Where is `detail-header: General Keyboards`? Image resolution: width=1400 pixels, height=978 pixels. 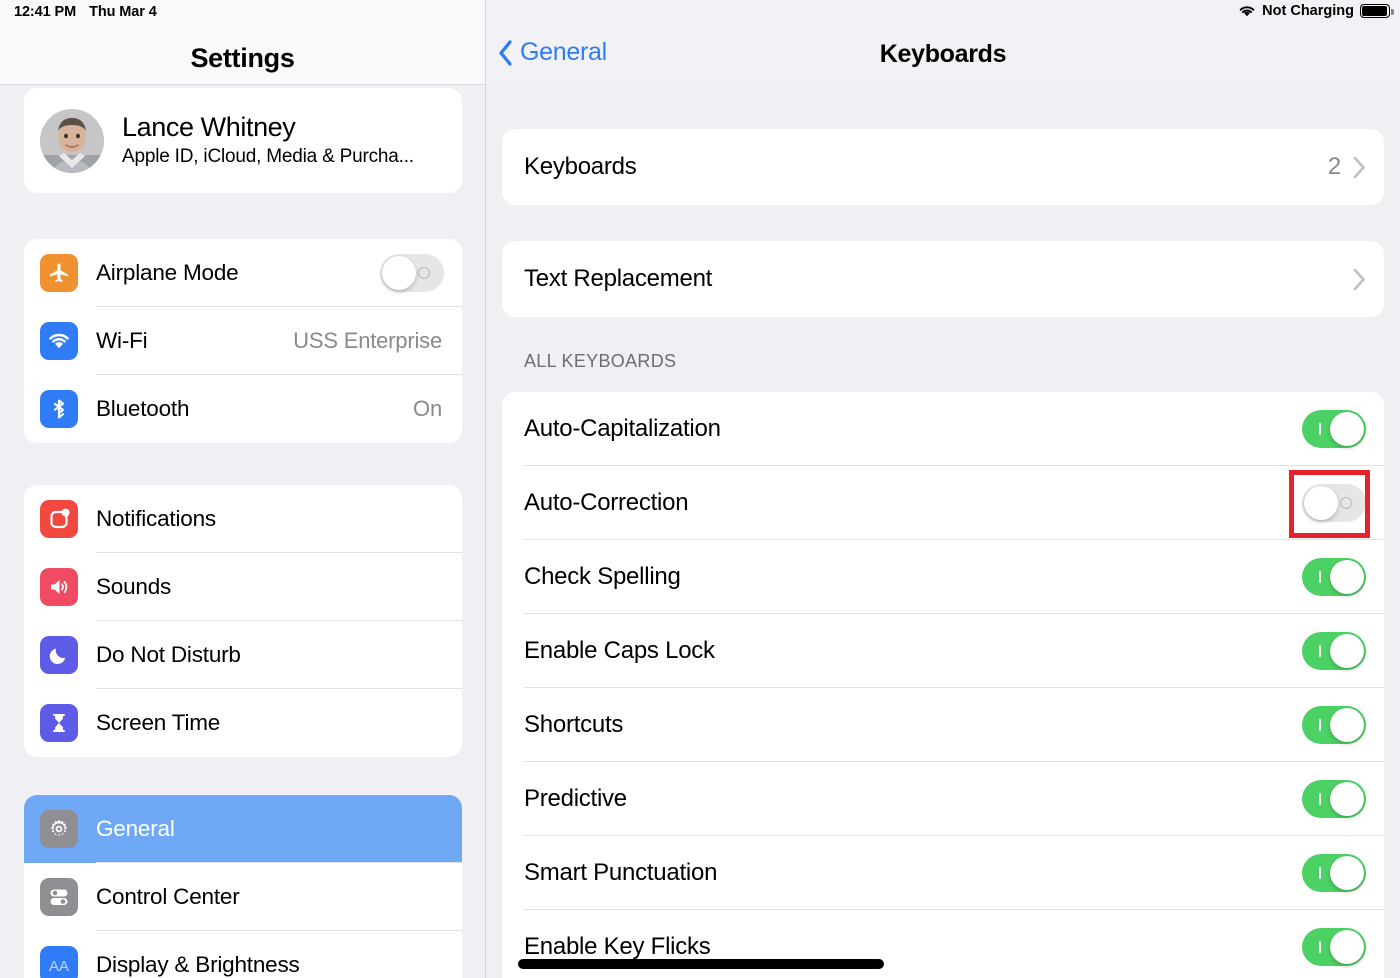
detail-header: General Keyboards is located at coordinates (943, 42).